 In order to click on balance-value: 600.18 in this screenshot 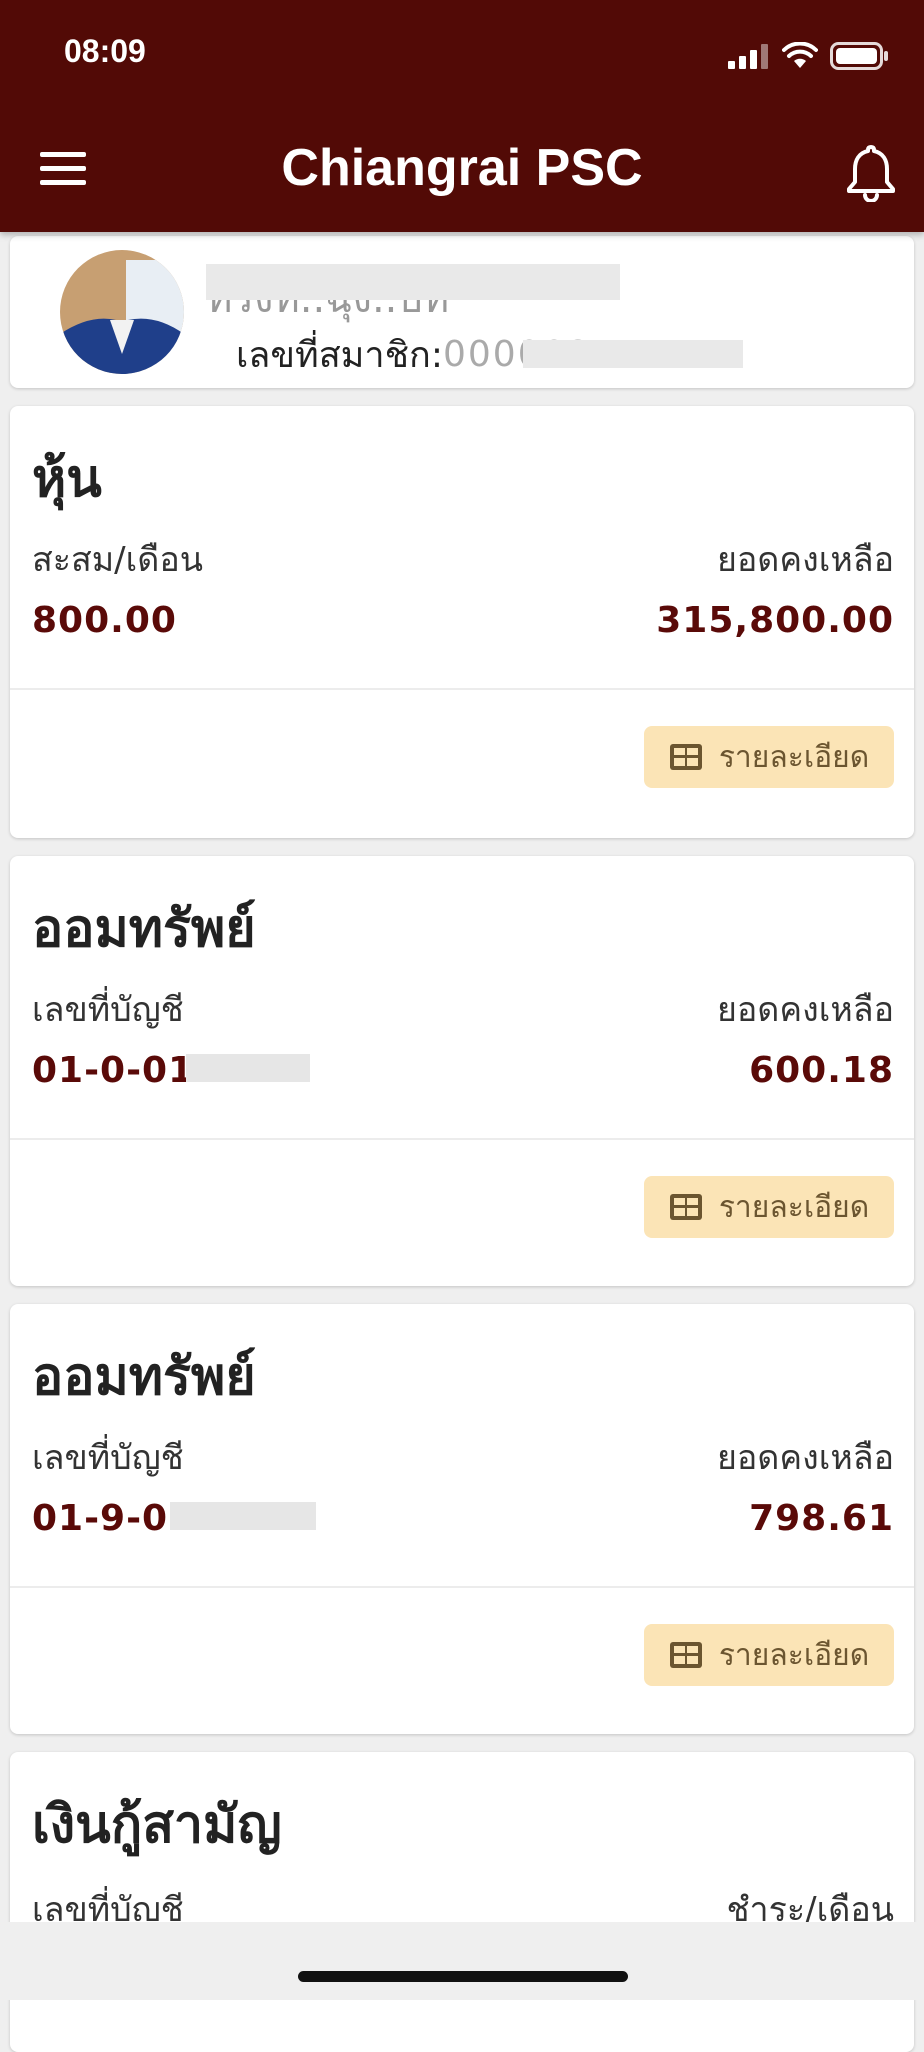, I will do `click(821, 1070)`.